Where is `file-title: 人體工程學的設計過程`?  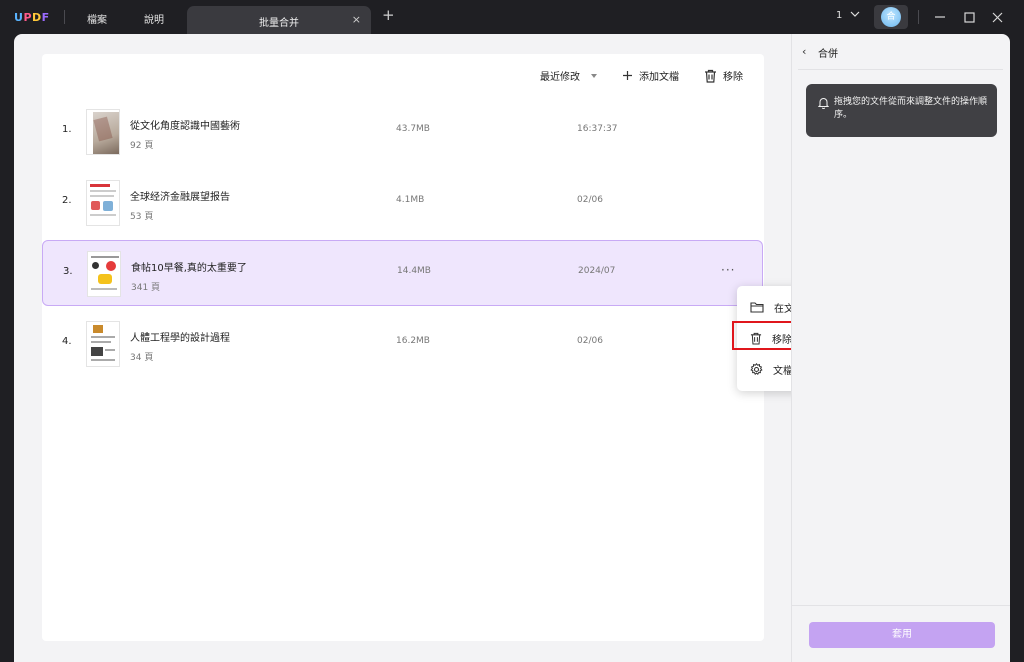 file-title: 人體工程學的設計過程 is located at coordinates (180, 338).